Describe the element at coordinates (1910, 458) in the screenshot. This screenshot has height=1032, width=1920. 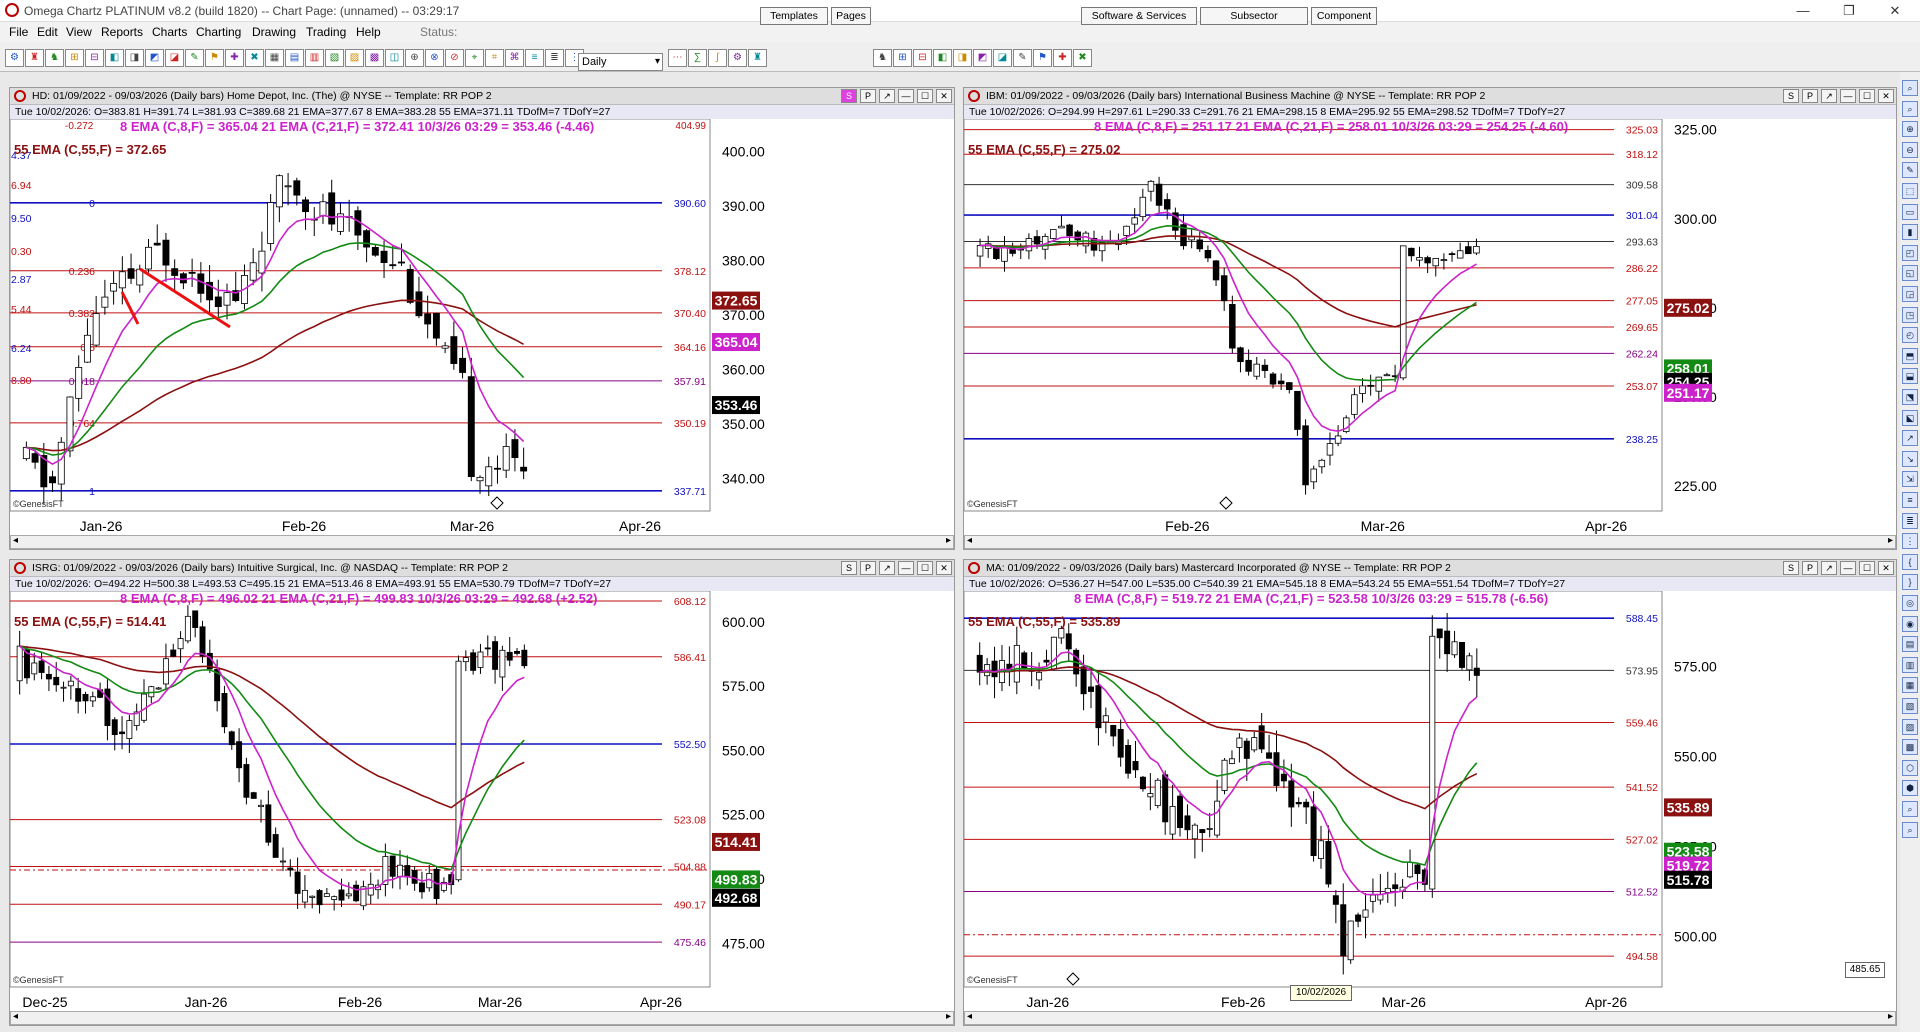
I see `side-tool-icon: ↘` at that location.